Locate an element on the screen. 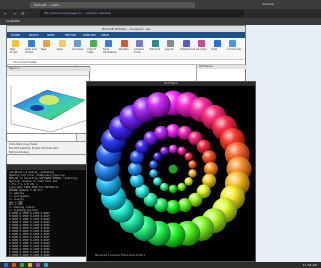  ribbon-button-variable: Variable is located at coordinates (124, 48).